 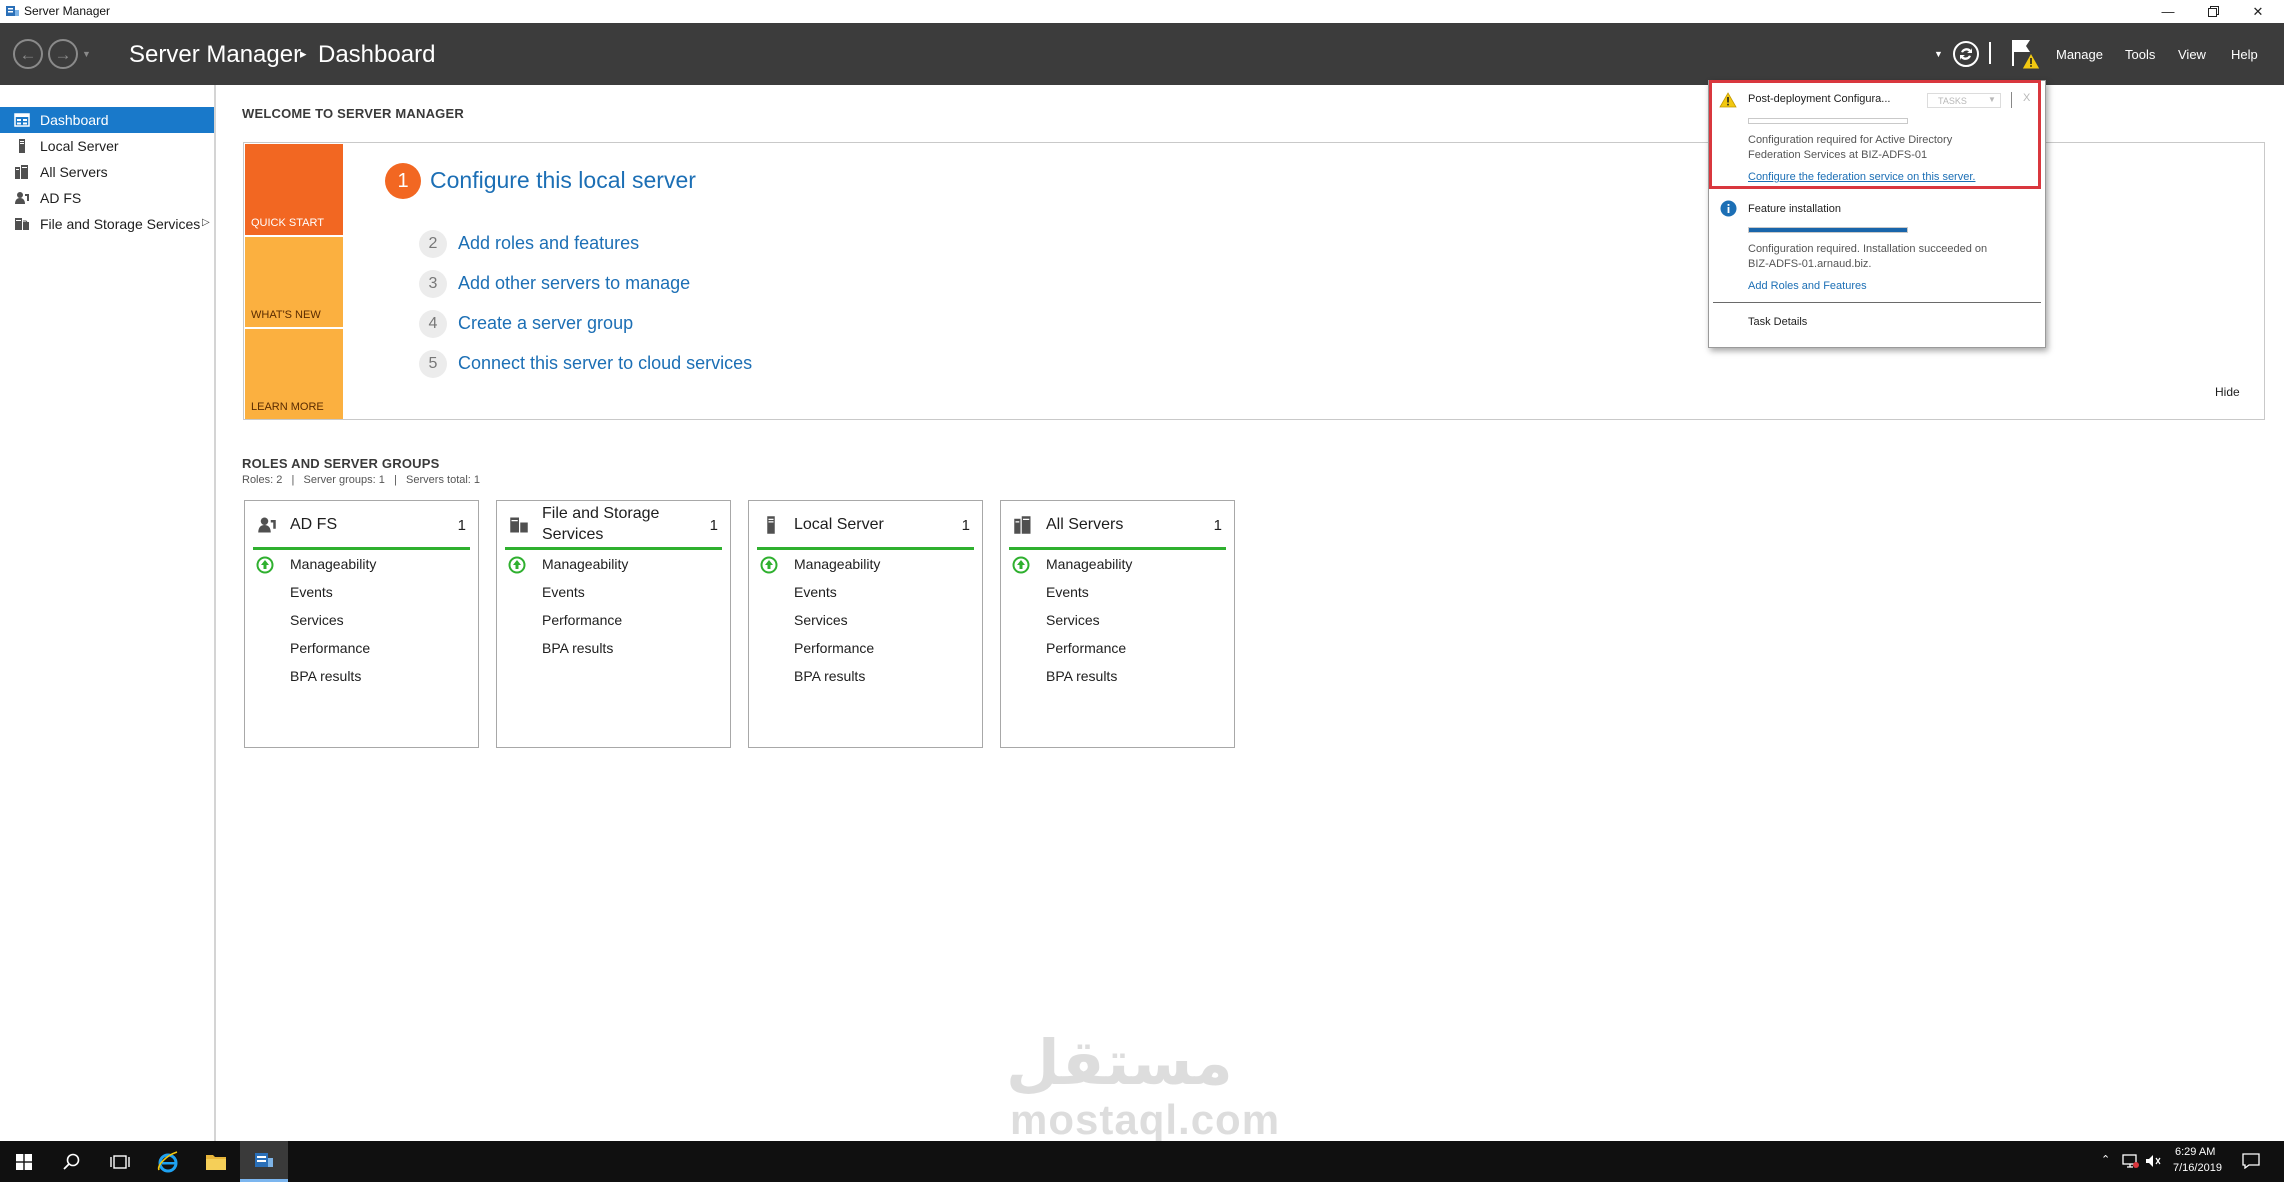 I want to click on step-number: 4, so click(x=433, y=324).